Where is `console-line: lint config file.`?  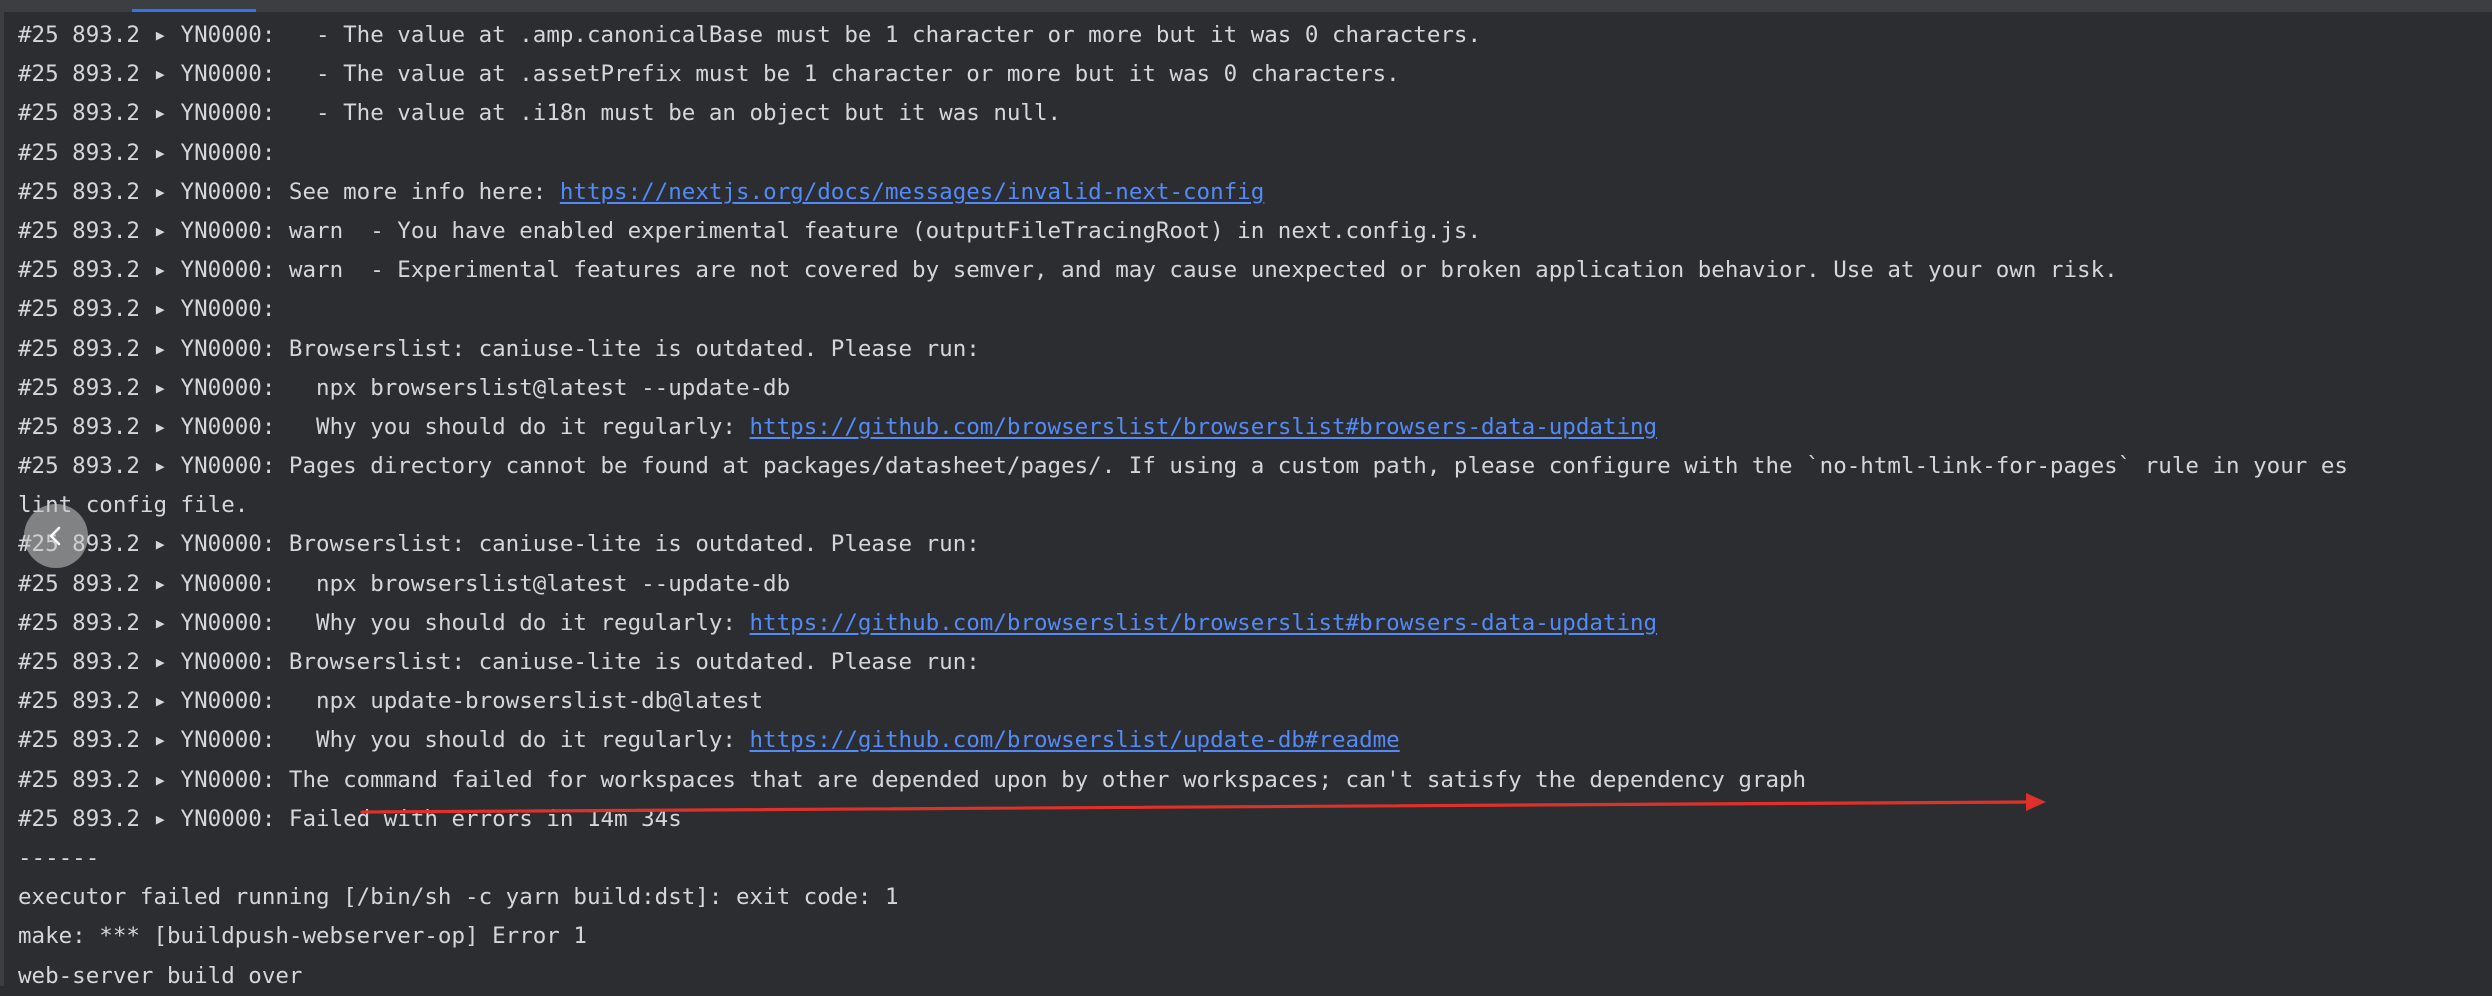
console-line: lint config file. is located at coordinates (1248, 505).